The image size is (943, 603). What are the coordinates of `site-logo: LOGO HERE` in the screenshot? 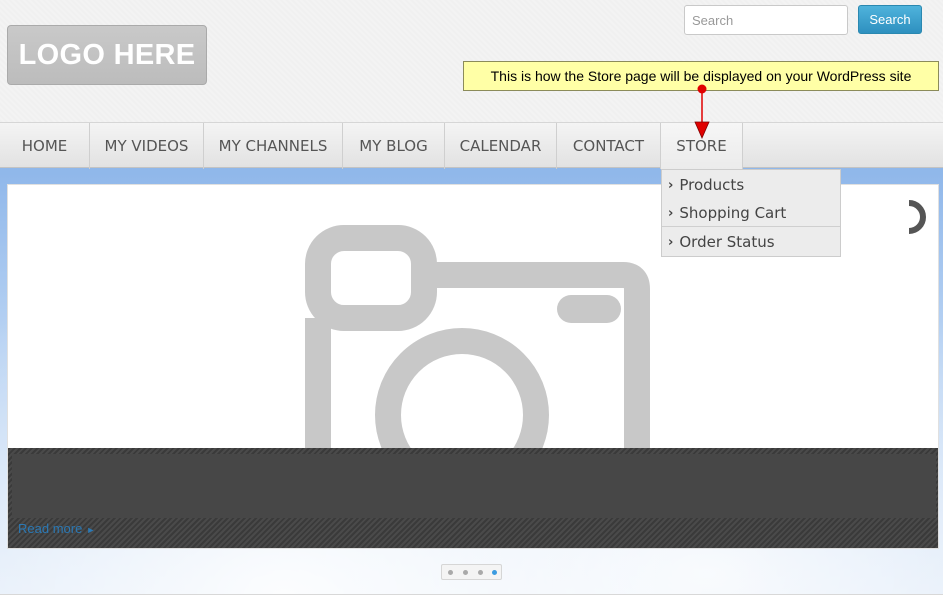 It's located at (107, 55).